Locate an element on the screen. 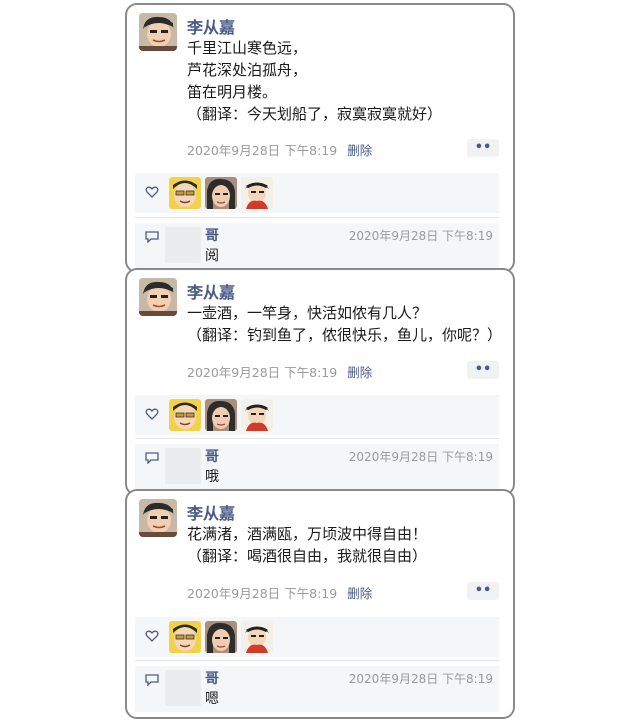 The image size is (640, 723). post-line: 一壶酒，一竿身，快活如侬有几人？ is located at coordinates (307, 313).